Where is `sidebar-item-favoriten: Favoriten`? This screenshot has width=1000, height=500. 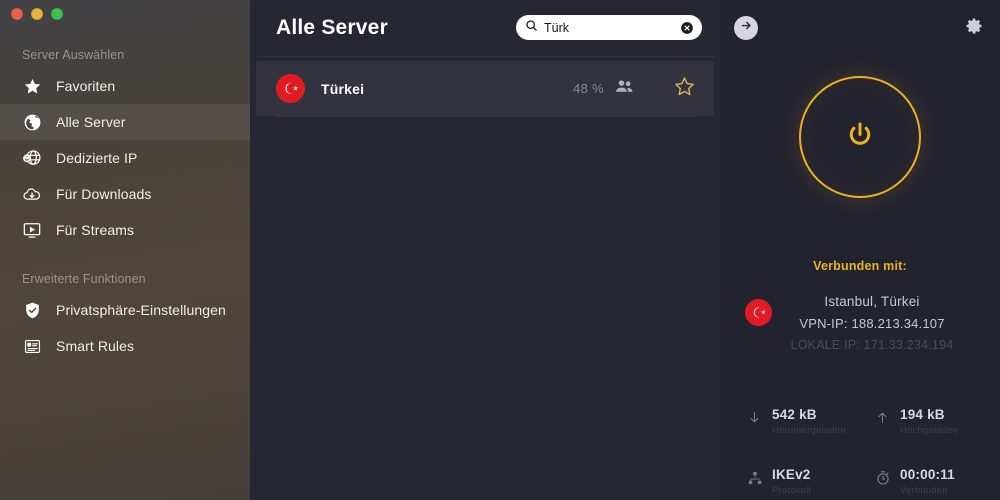 sidebar-item-favoriten: Favoriten is located at coordinates (125, 86).